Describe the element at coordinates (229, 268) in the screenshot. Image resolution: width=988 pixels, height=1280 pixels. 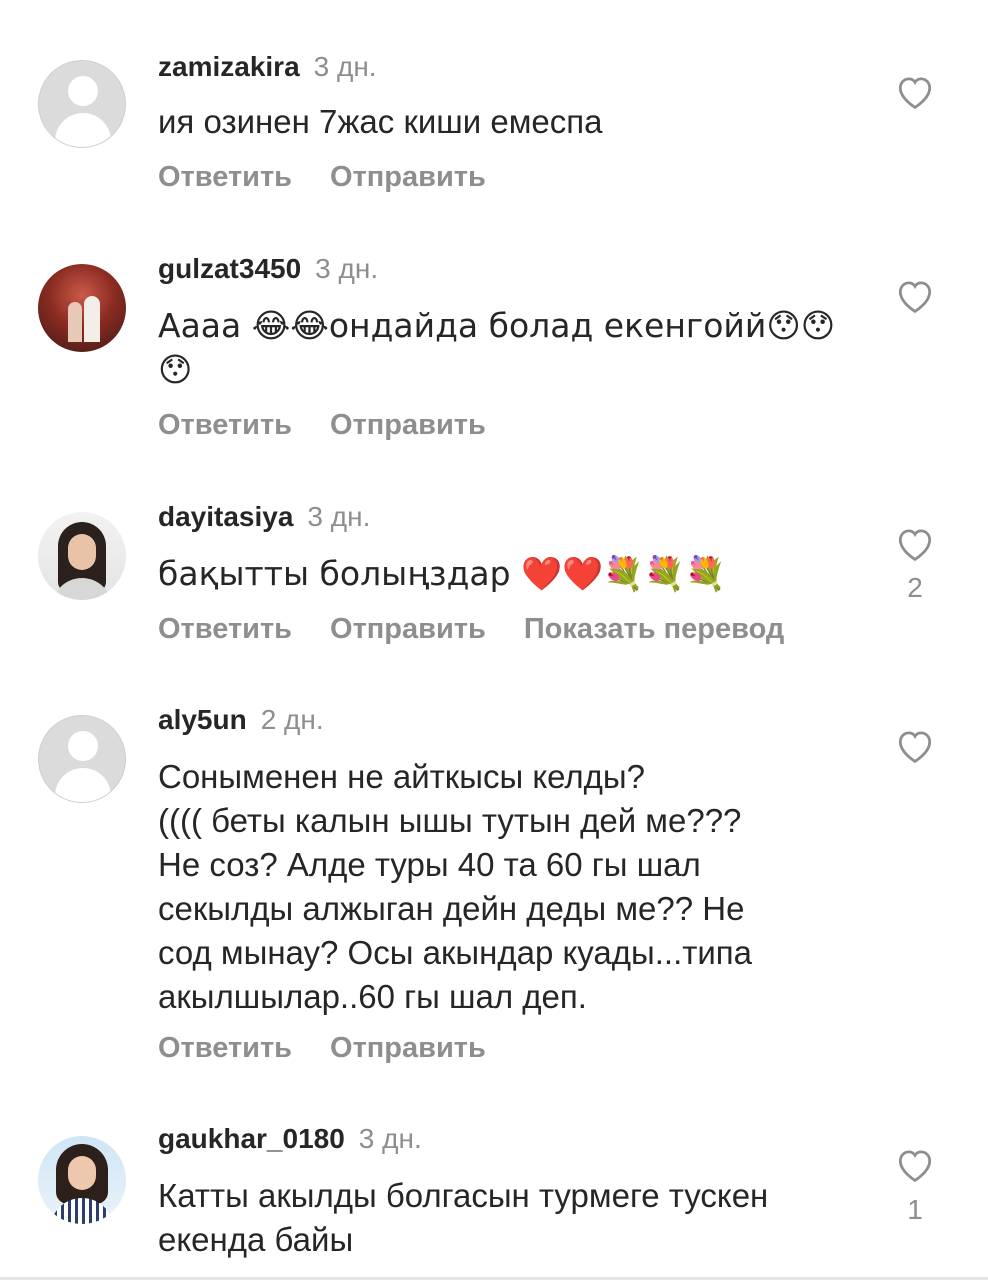
I see `username: gulzat3450` at that location.